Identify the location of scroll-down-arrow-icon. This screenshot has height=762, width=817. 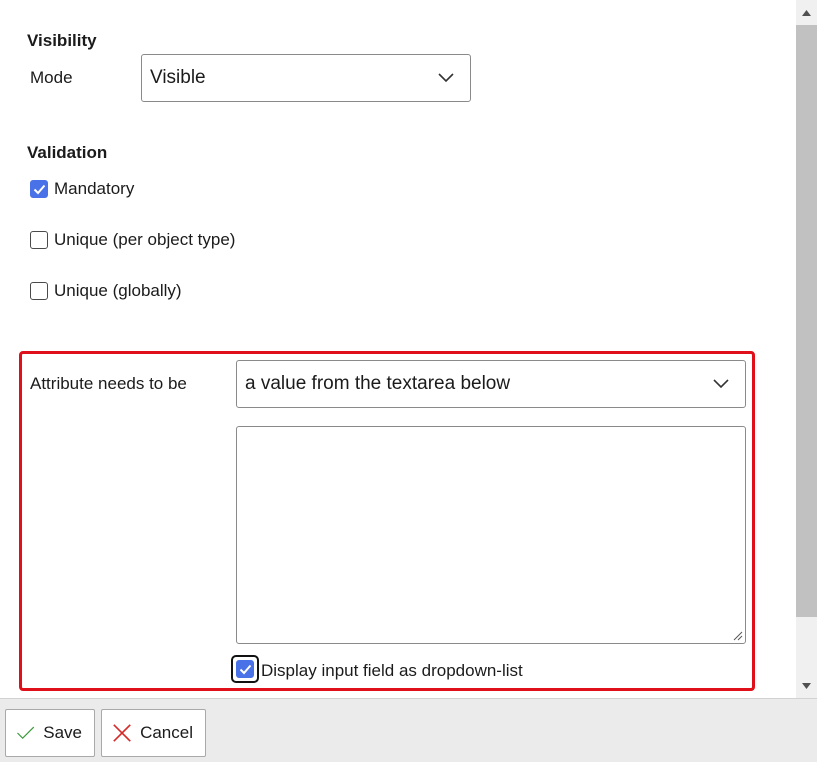
(806, 686).